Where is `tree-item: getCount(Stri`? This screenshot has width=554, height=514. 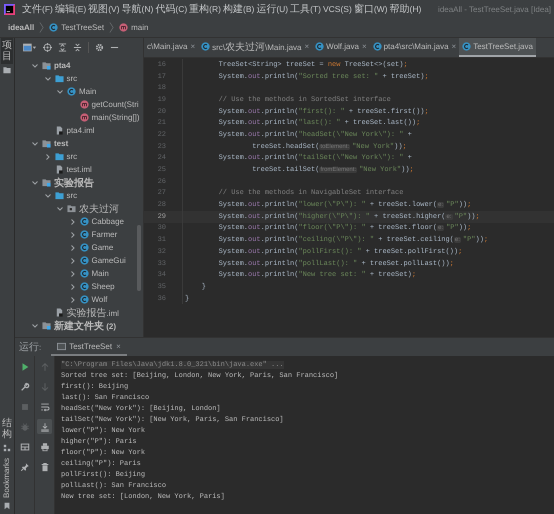 tree-item: getCount(Stri is located at coordinates (115, 104).